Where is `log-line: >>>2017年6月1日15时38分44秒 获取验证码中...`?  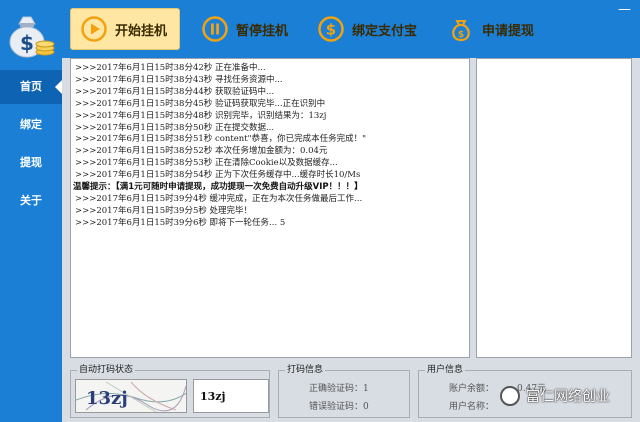 log-line: >>>2017年6月1日15时38分44秒 获取验证码中... is located at coordinates (175, 91).